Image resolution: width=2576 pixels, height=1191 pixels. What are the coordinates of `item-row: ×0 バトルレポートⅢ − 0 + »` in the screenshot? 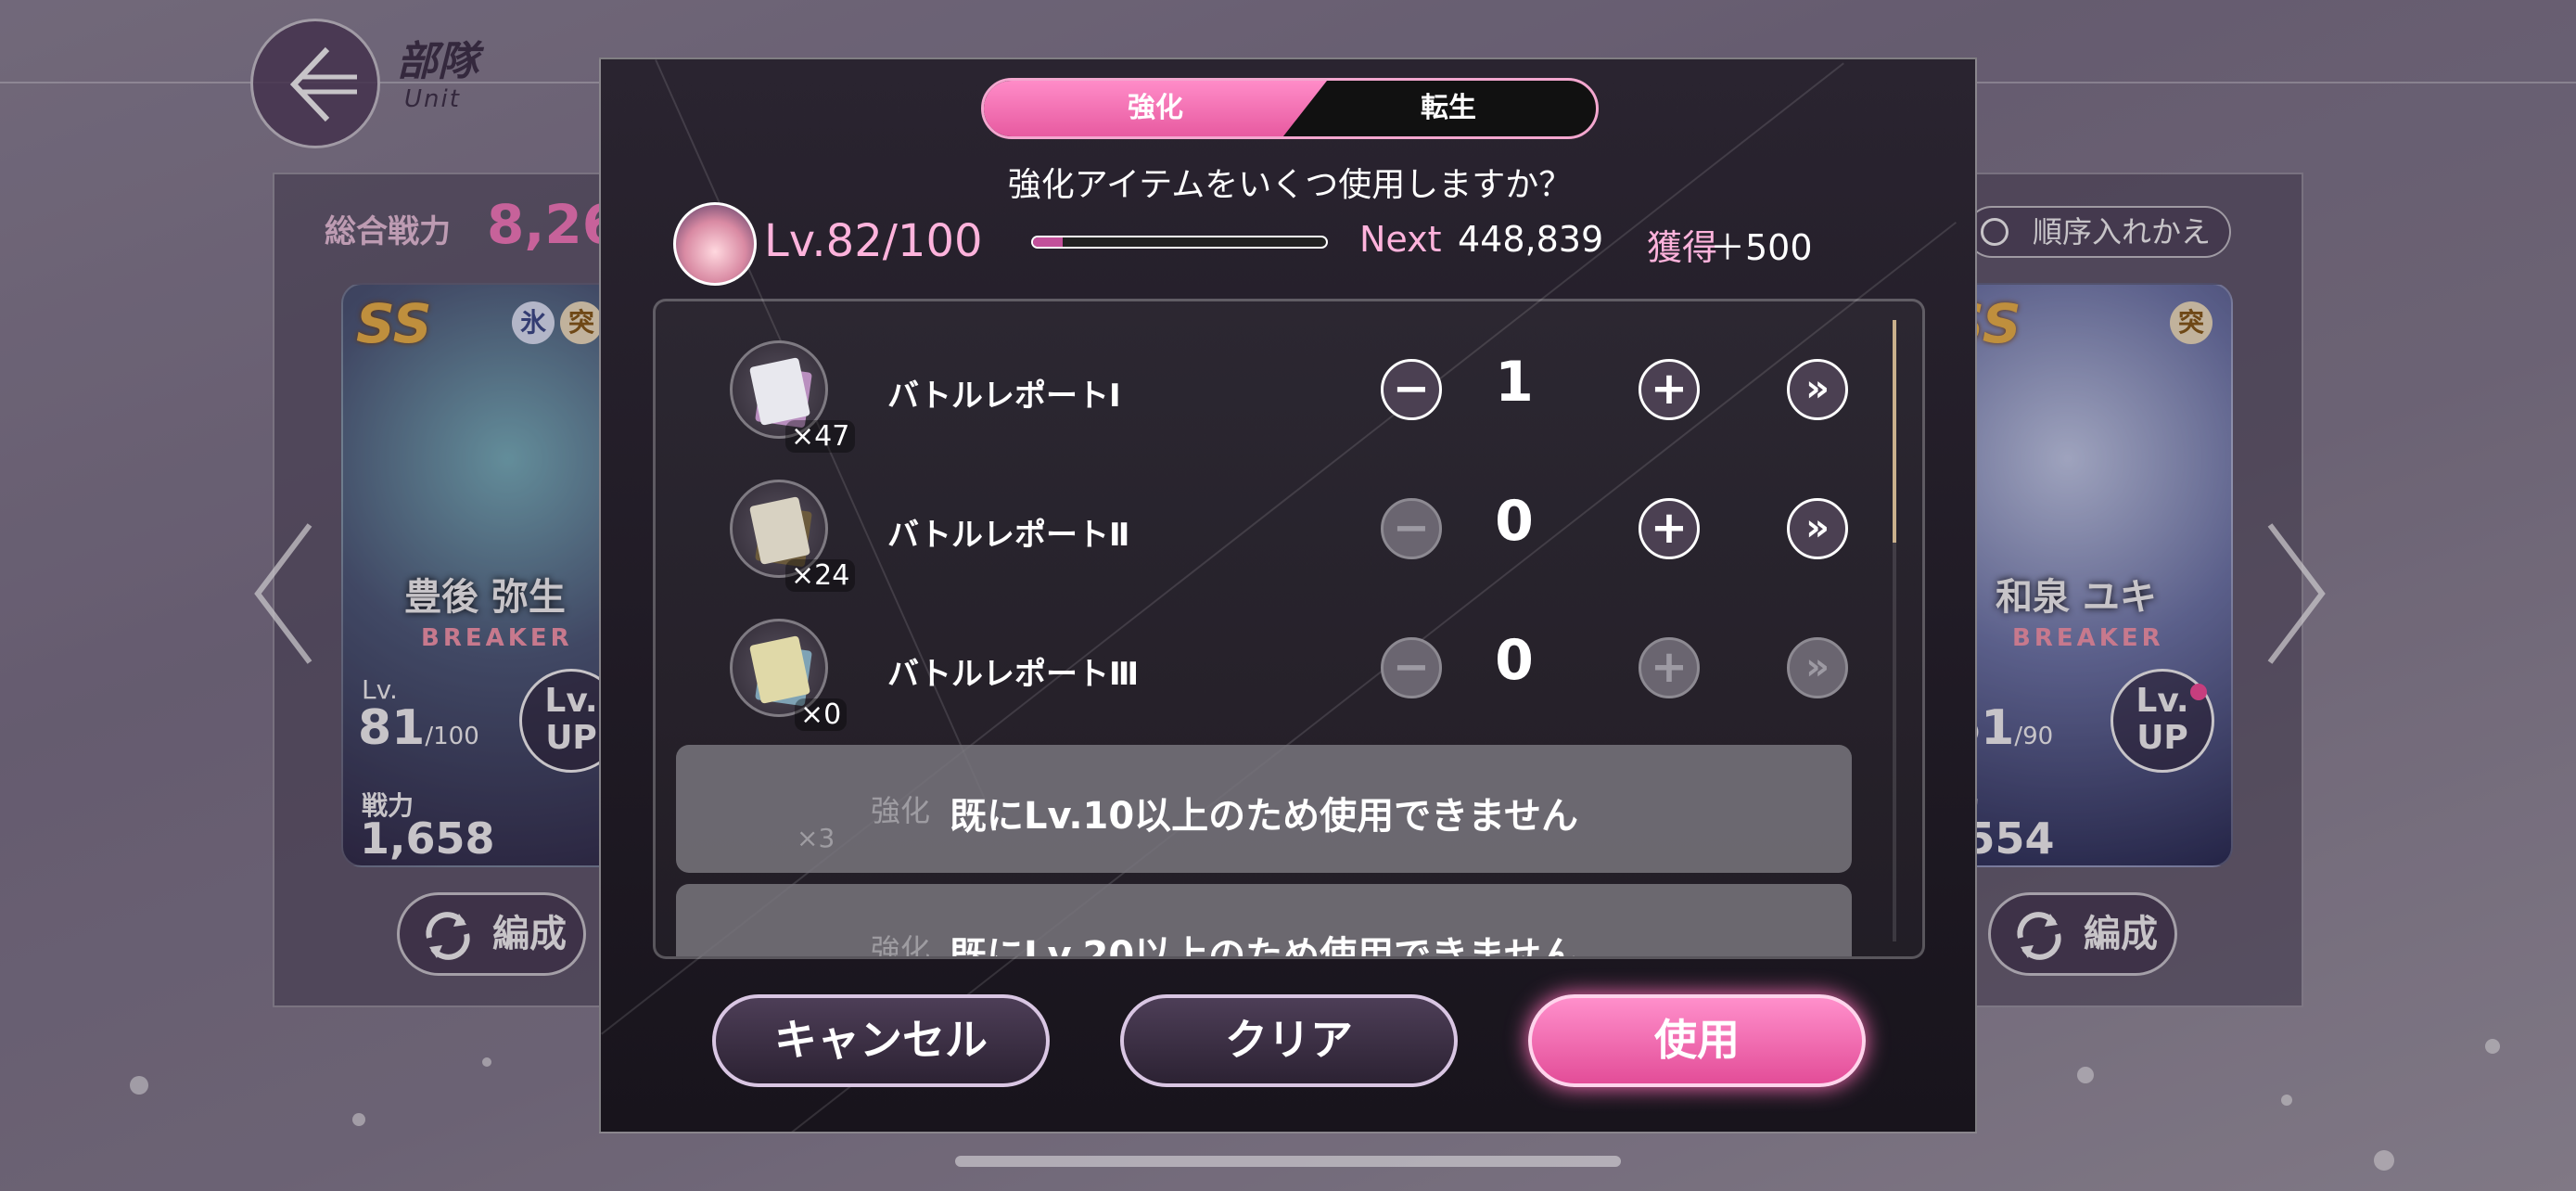 It's located at (1258, 669).